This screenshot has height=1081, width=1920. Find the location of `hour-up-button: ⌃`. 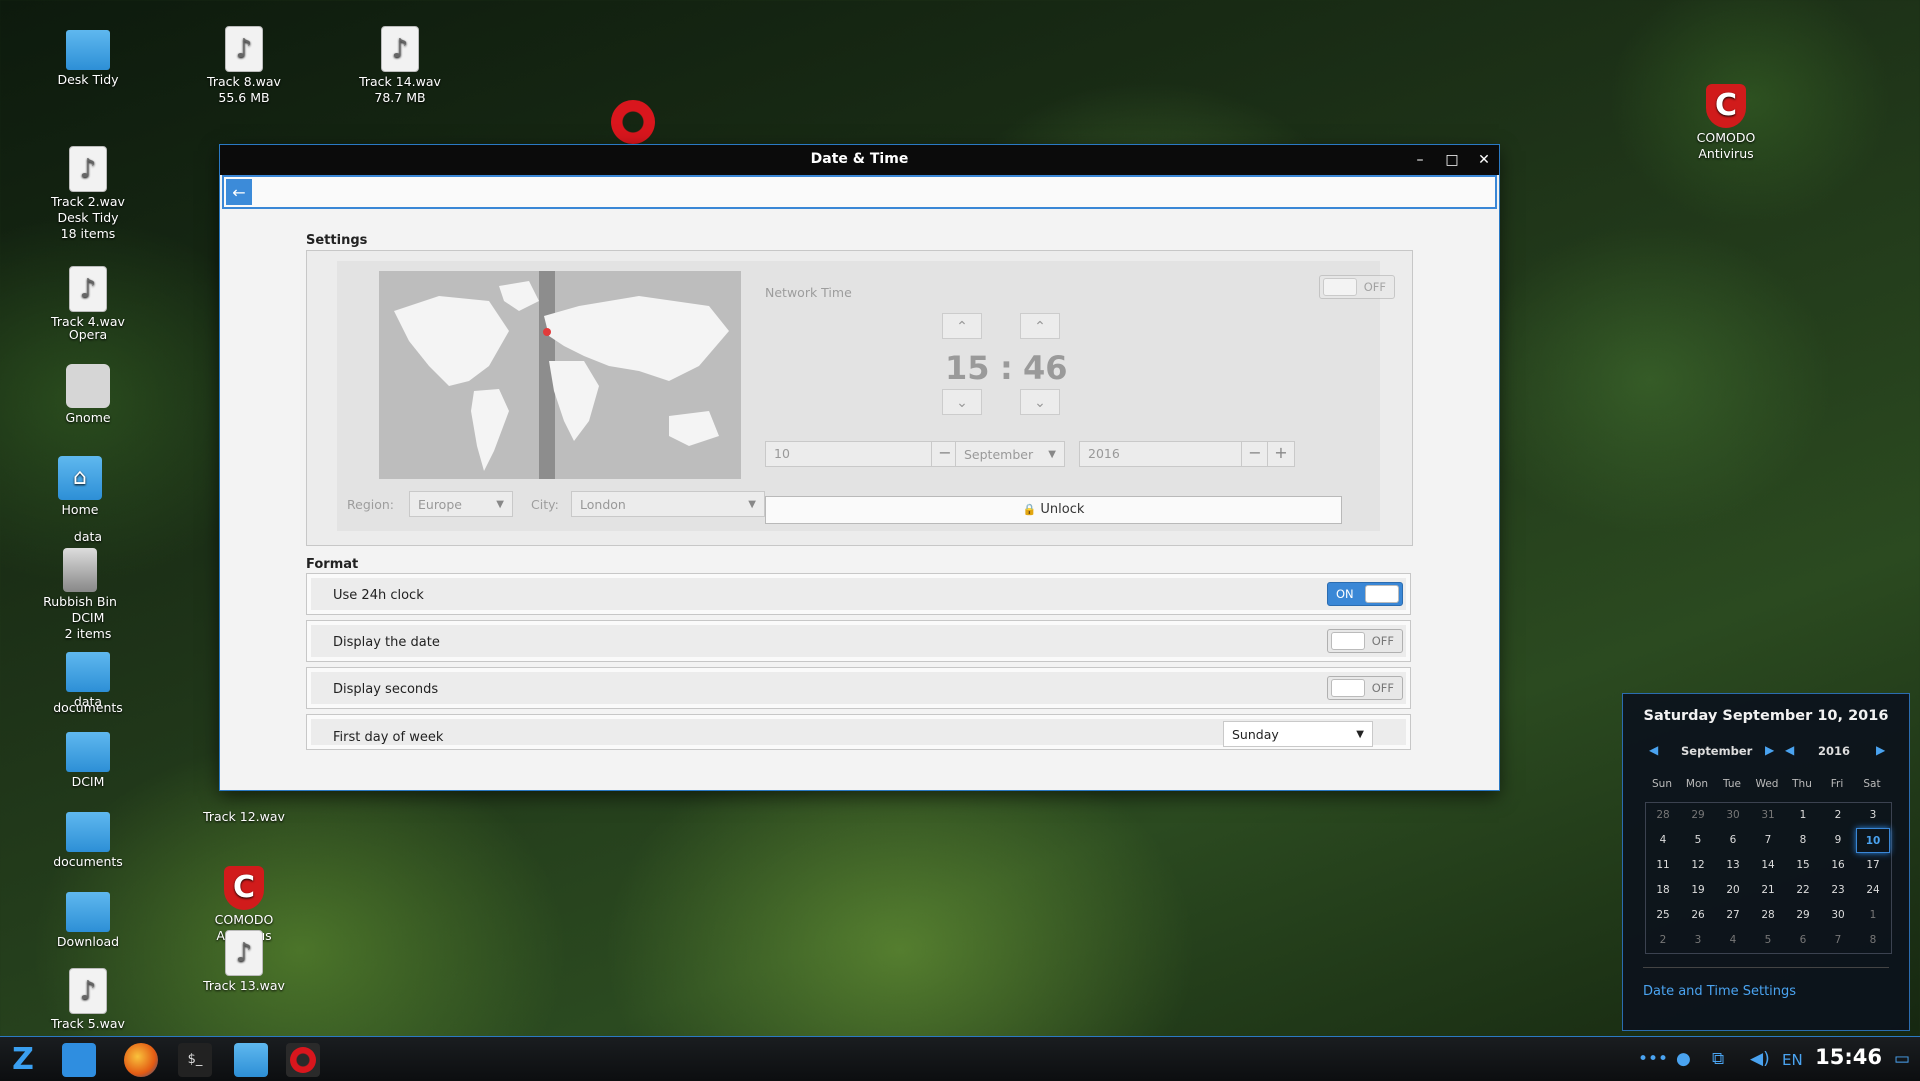

hour-up-button: ⌃ is located at coordinates (962, 326).